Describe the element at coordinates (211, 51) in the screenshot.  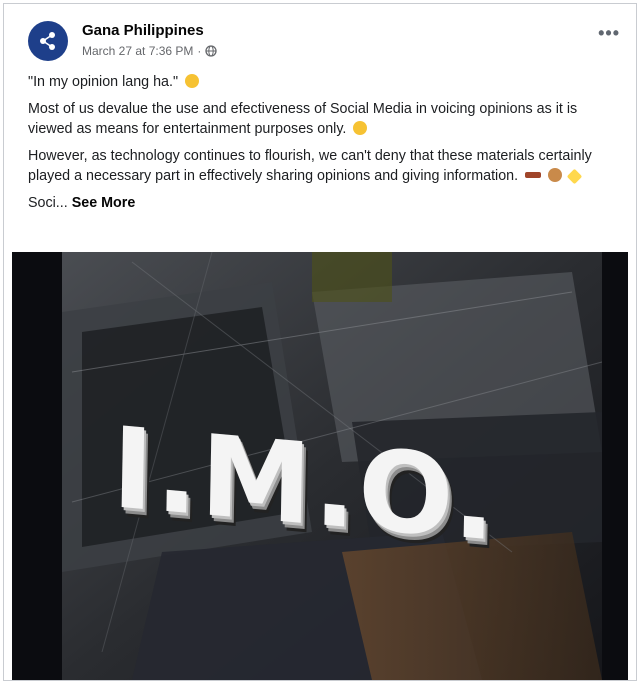
I see `globe-icon` at that location.